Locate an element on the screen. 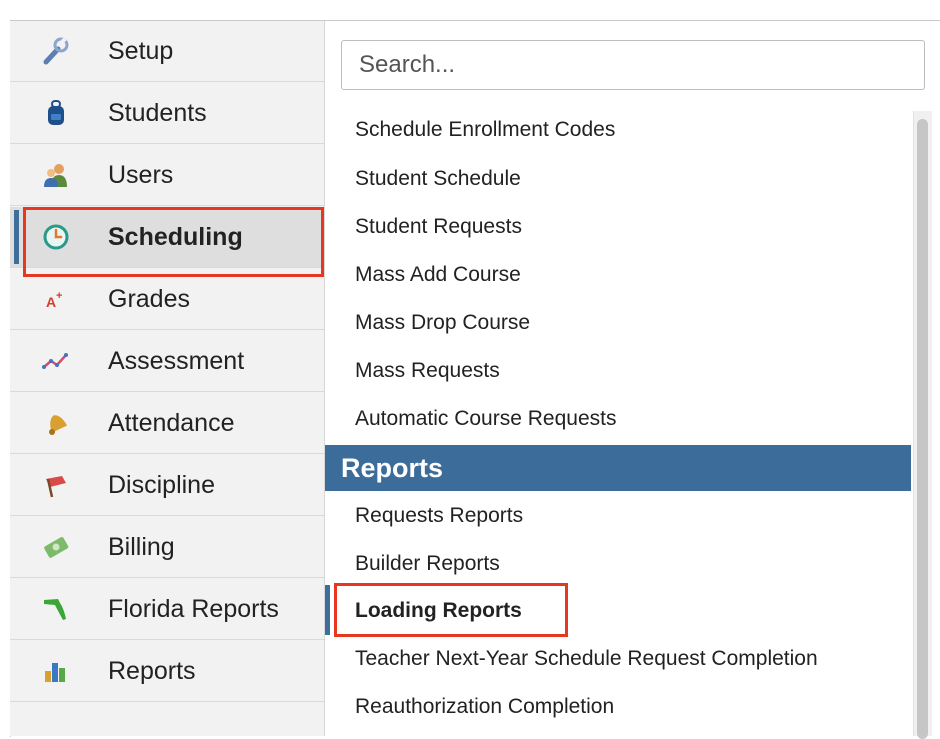 The image size is (940, 739). backpack-icon is located at coordinates (56, 113).